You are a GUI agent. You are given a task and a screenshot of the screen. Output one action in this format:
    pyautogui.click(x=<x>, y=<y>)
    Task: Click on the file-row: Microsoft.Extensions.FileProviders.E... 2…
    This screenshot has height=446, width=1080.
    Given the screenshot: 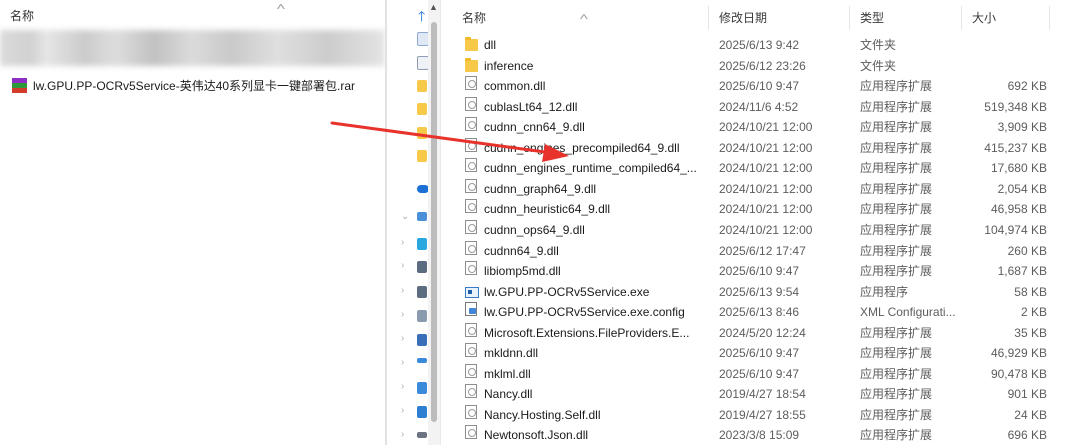 What is the action you would take?
    pyautogui.click(x=760, y=333)
    